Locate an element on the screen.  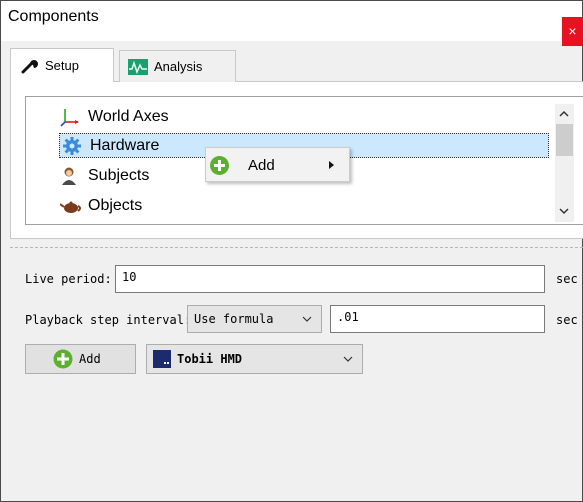
live-period-input: 10 is located at coordinates (330, 279).